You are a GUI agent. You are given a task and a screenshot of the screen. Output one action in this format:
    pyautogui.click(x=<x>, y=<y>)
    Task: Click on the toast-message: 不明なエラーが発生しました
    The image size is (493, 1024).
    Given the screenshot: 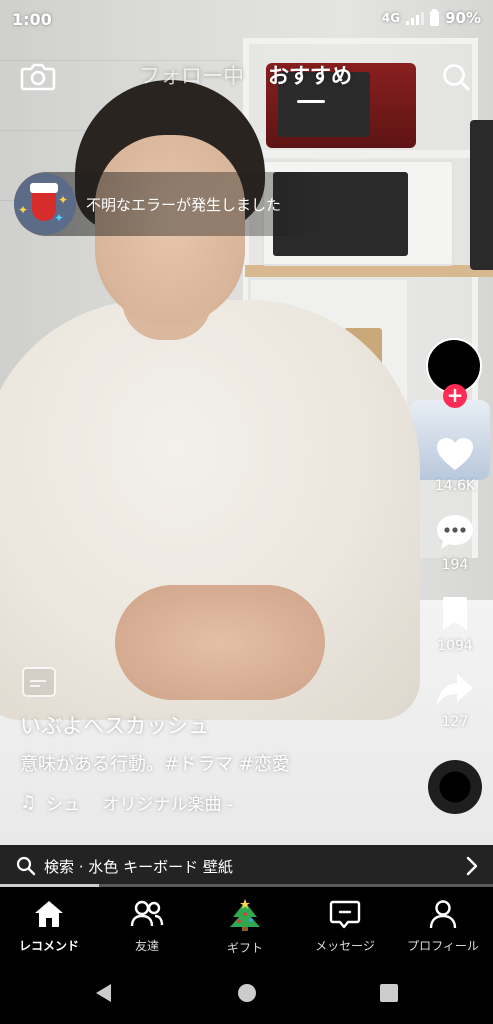 What is the action you would take?
    pyautogui.click(x=184, y=204)
    